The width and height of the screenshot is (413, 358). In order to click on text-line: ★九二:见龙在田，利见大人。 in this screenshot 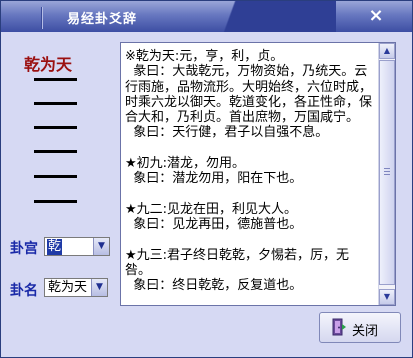, I will do `click(211, 209)`.